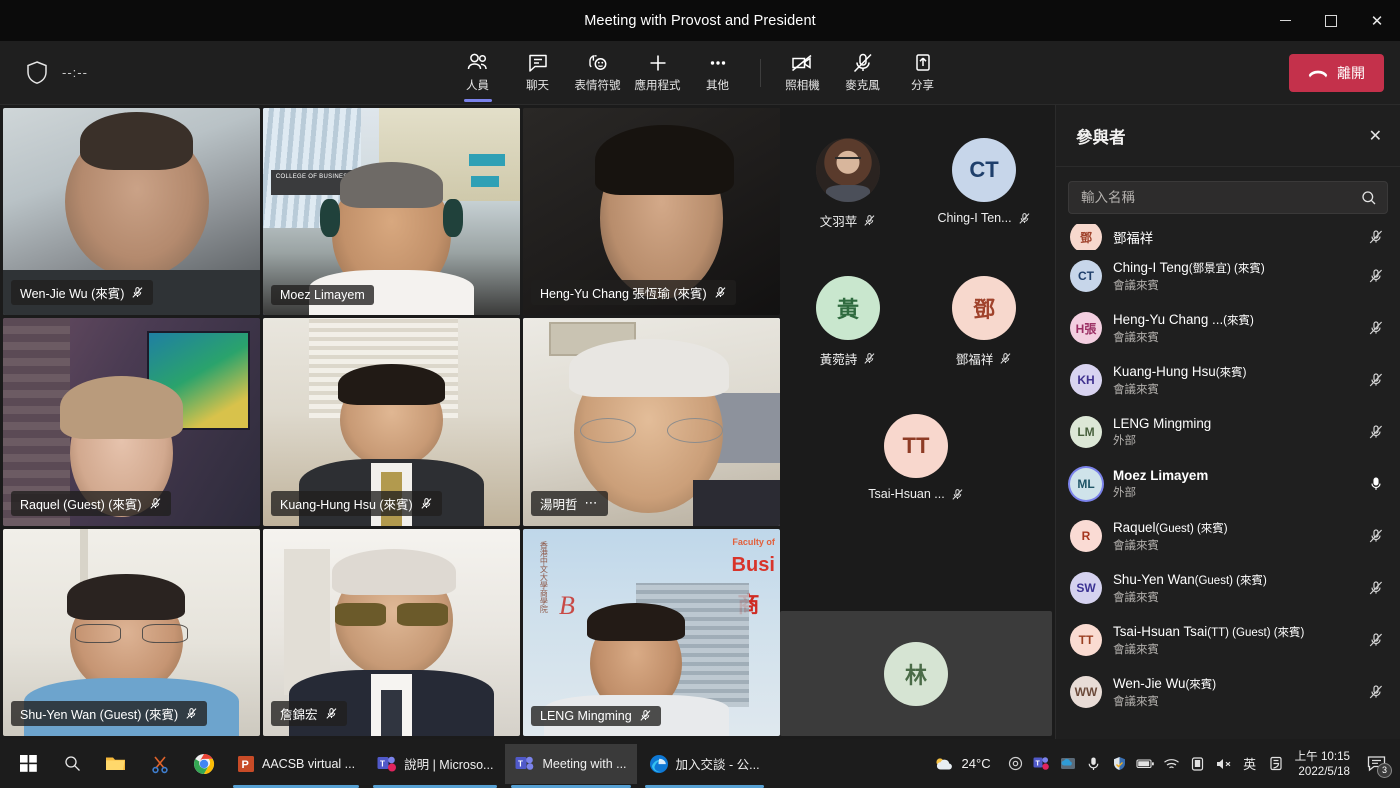 Image resolution: width=1400 pixels, height=788 pixels. I want to click on list-item: WW Wen-Jie Wu(來賓) 會議來賓, so click(1228, 692).